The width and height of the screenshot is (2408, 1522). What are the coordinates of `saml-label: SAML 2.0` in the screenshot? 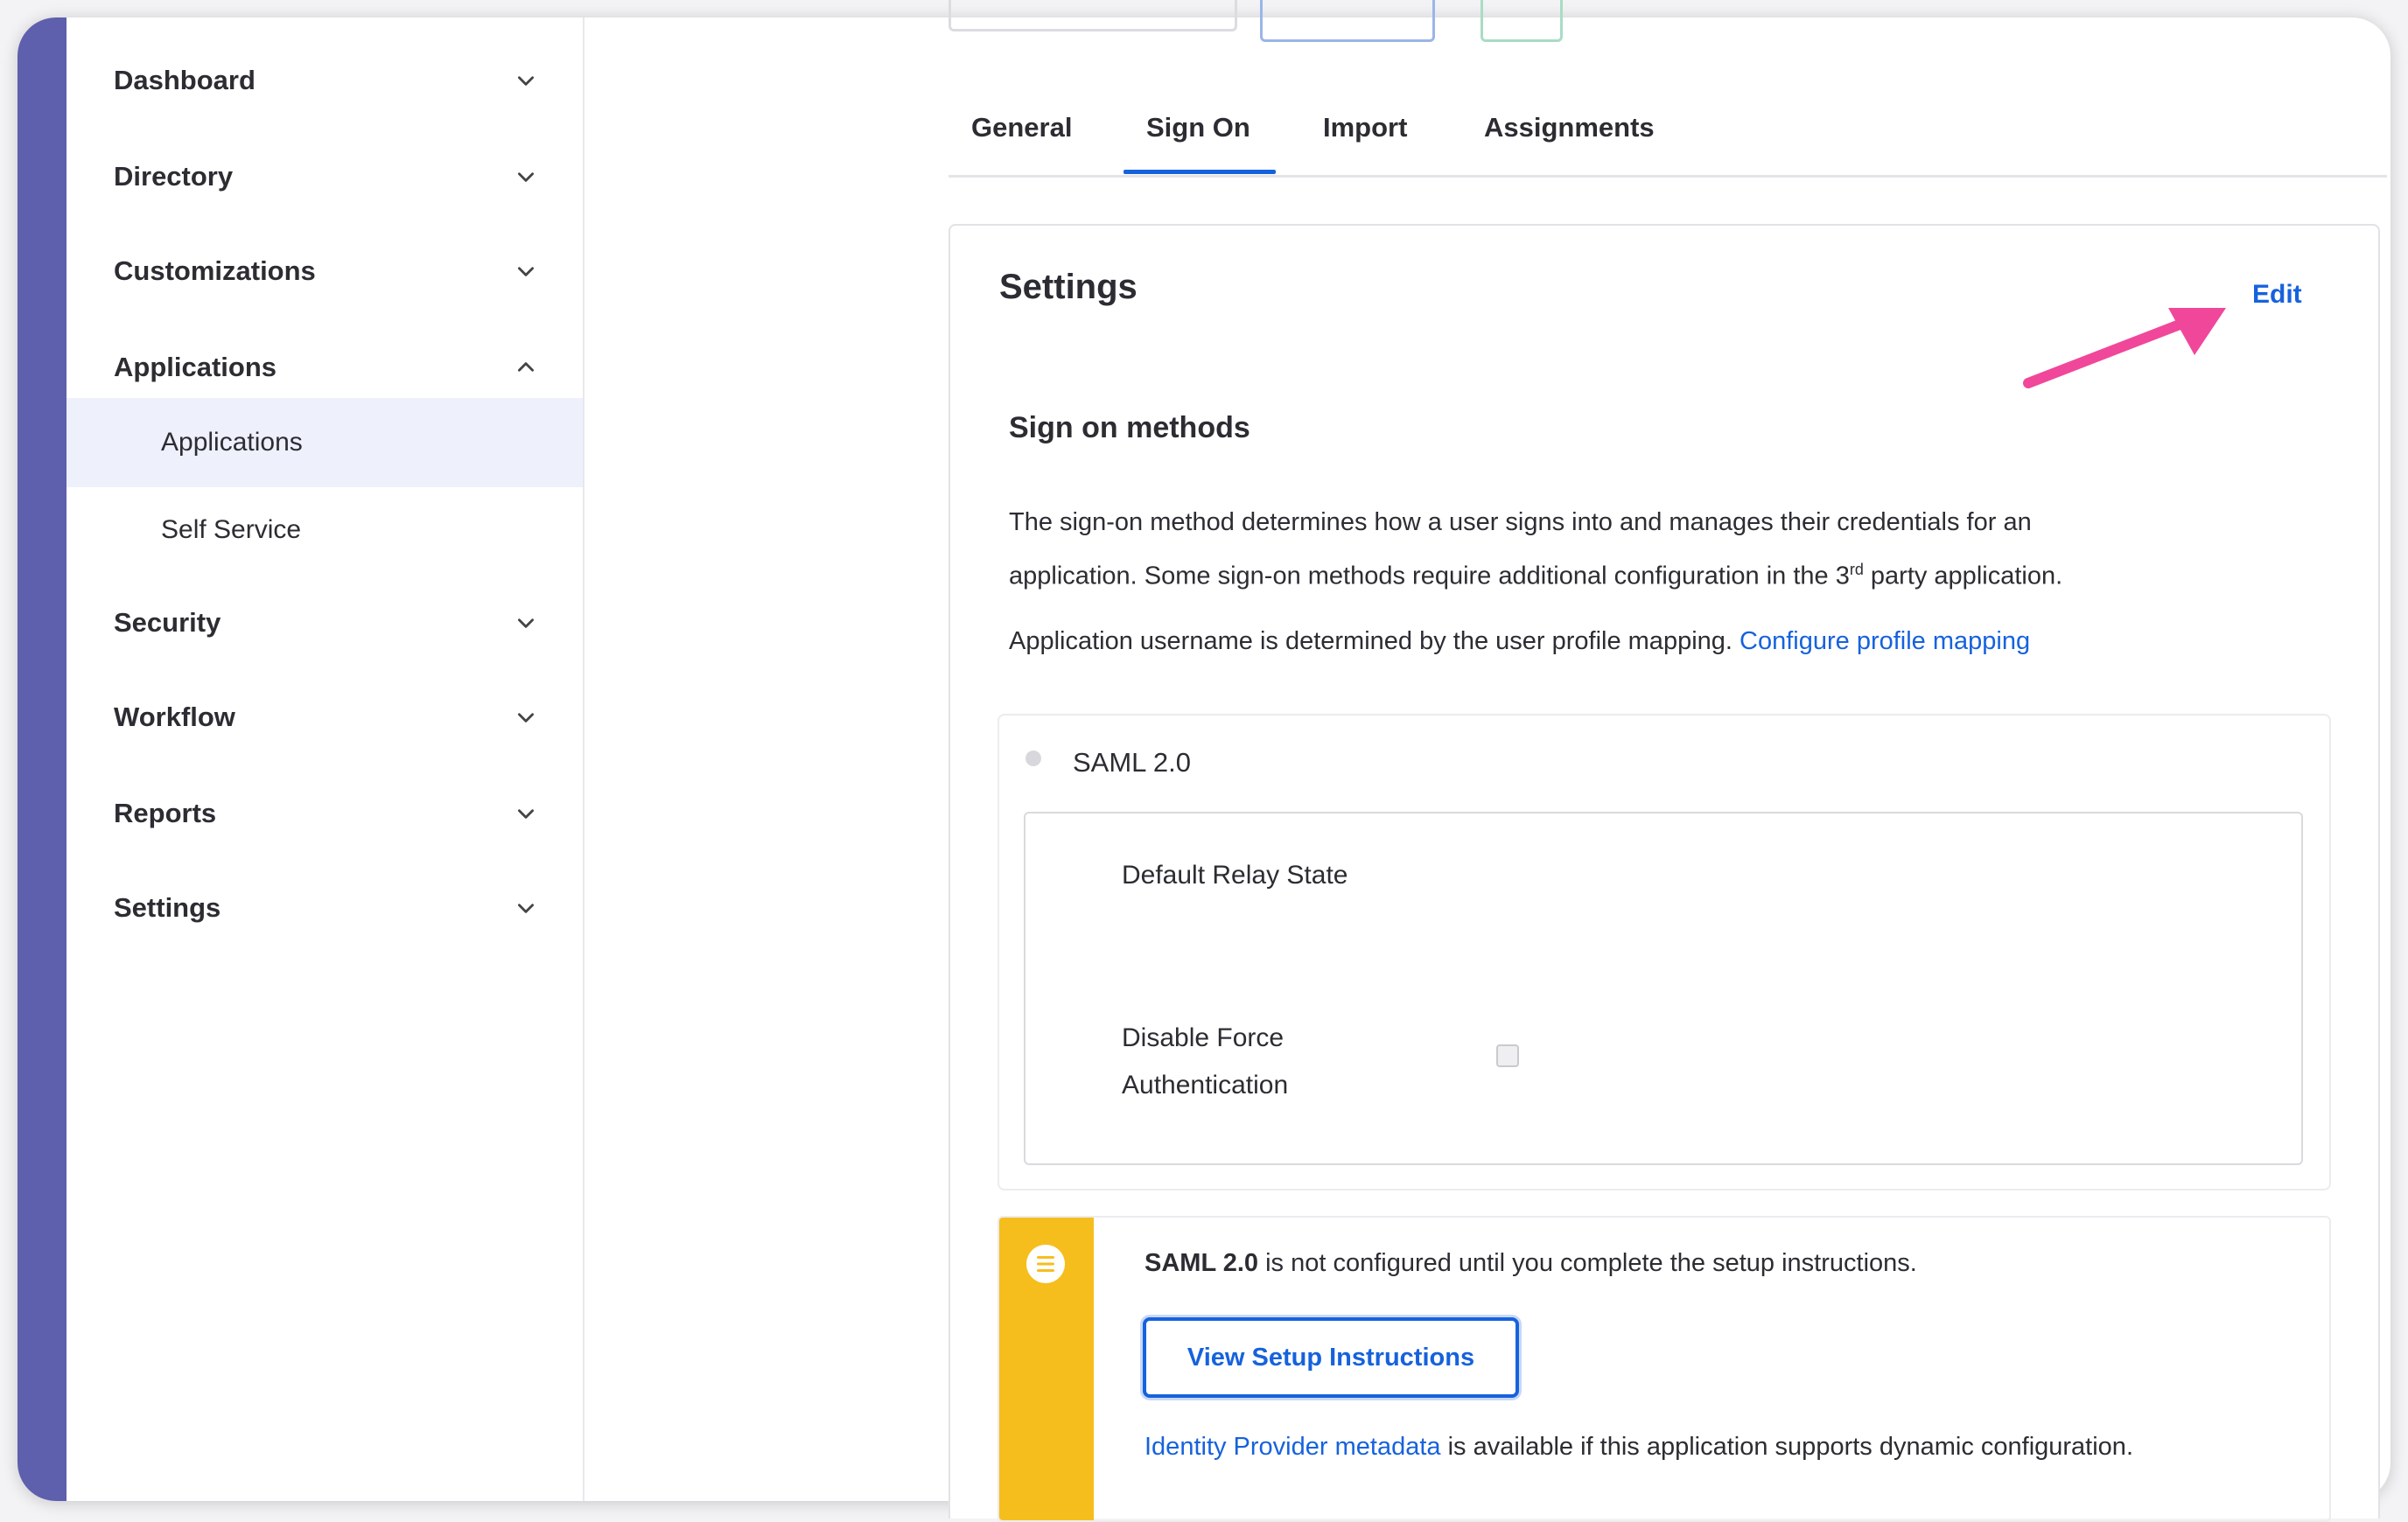 It's located at (1132, 762).